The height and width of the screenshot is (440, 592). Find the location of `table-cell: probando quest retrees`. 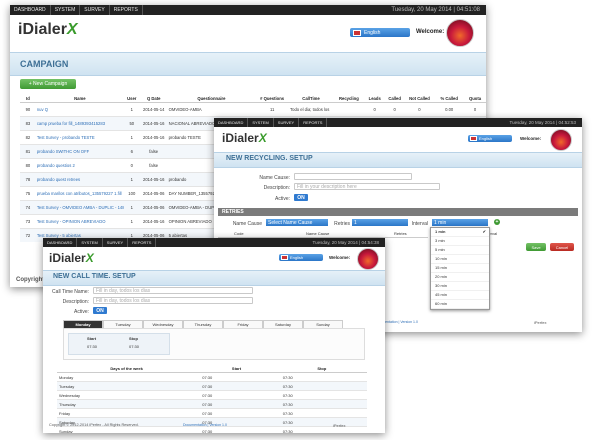

table-cell: probando quest retrees is located at coordinates (79, 179).